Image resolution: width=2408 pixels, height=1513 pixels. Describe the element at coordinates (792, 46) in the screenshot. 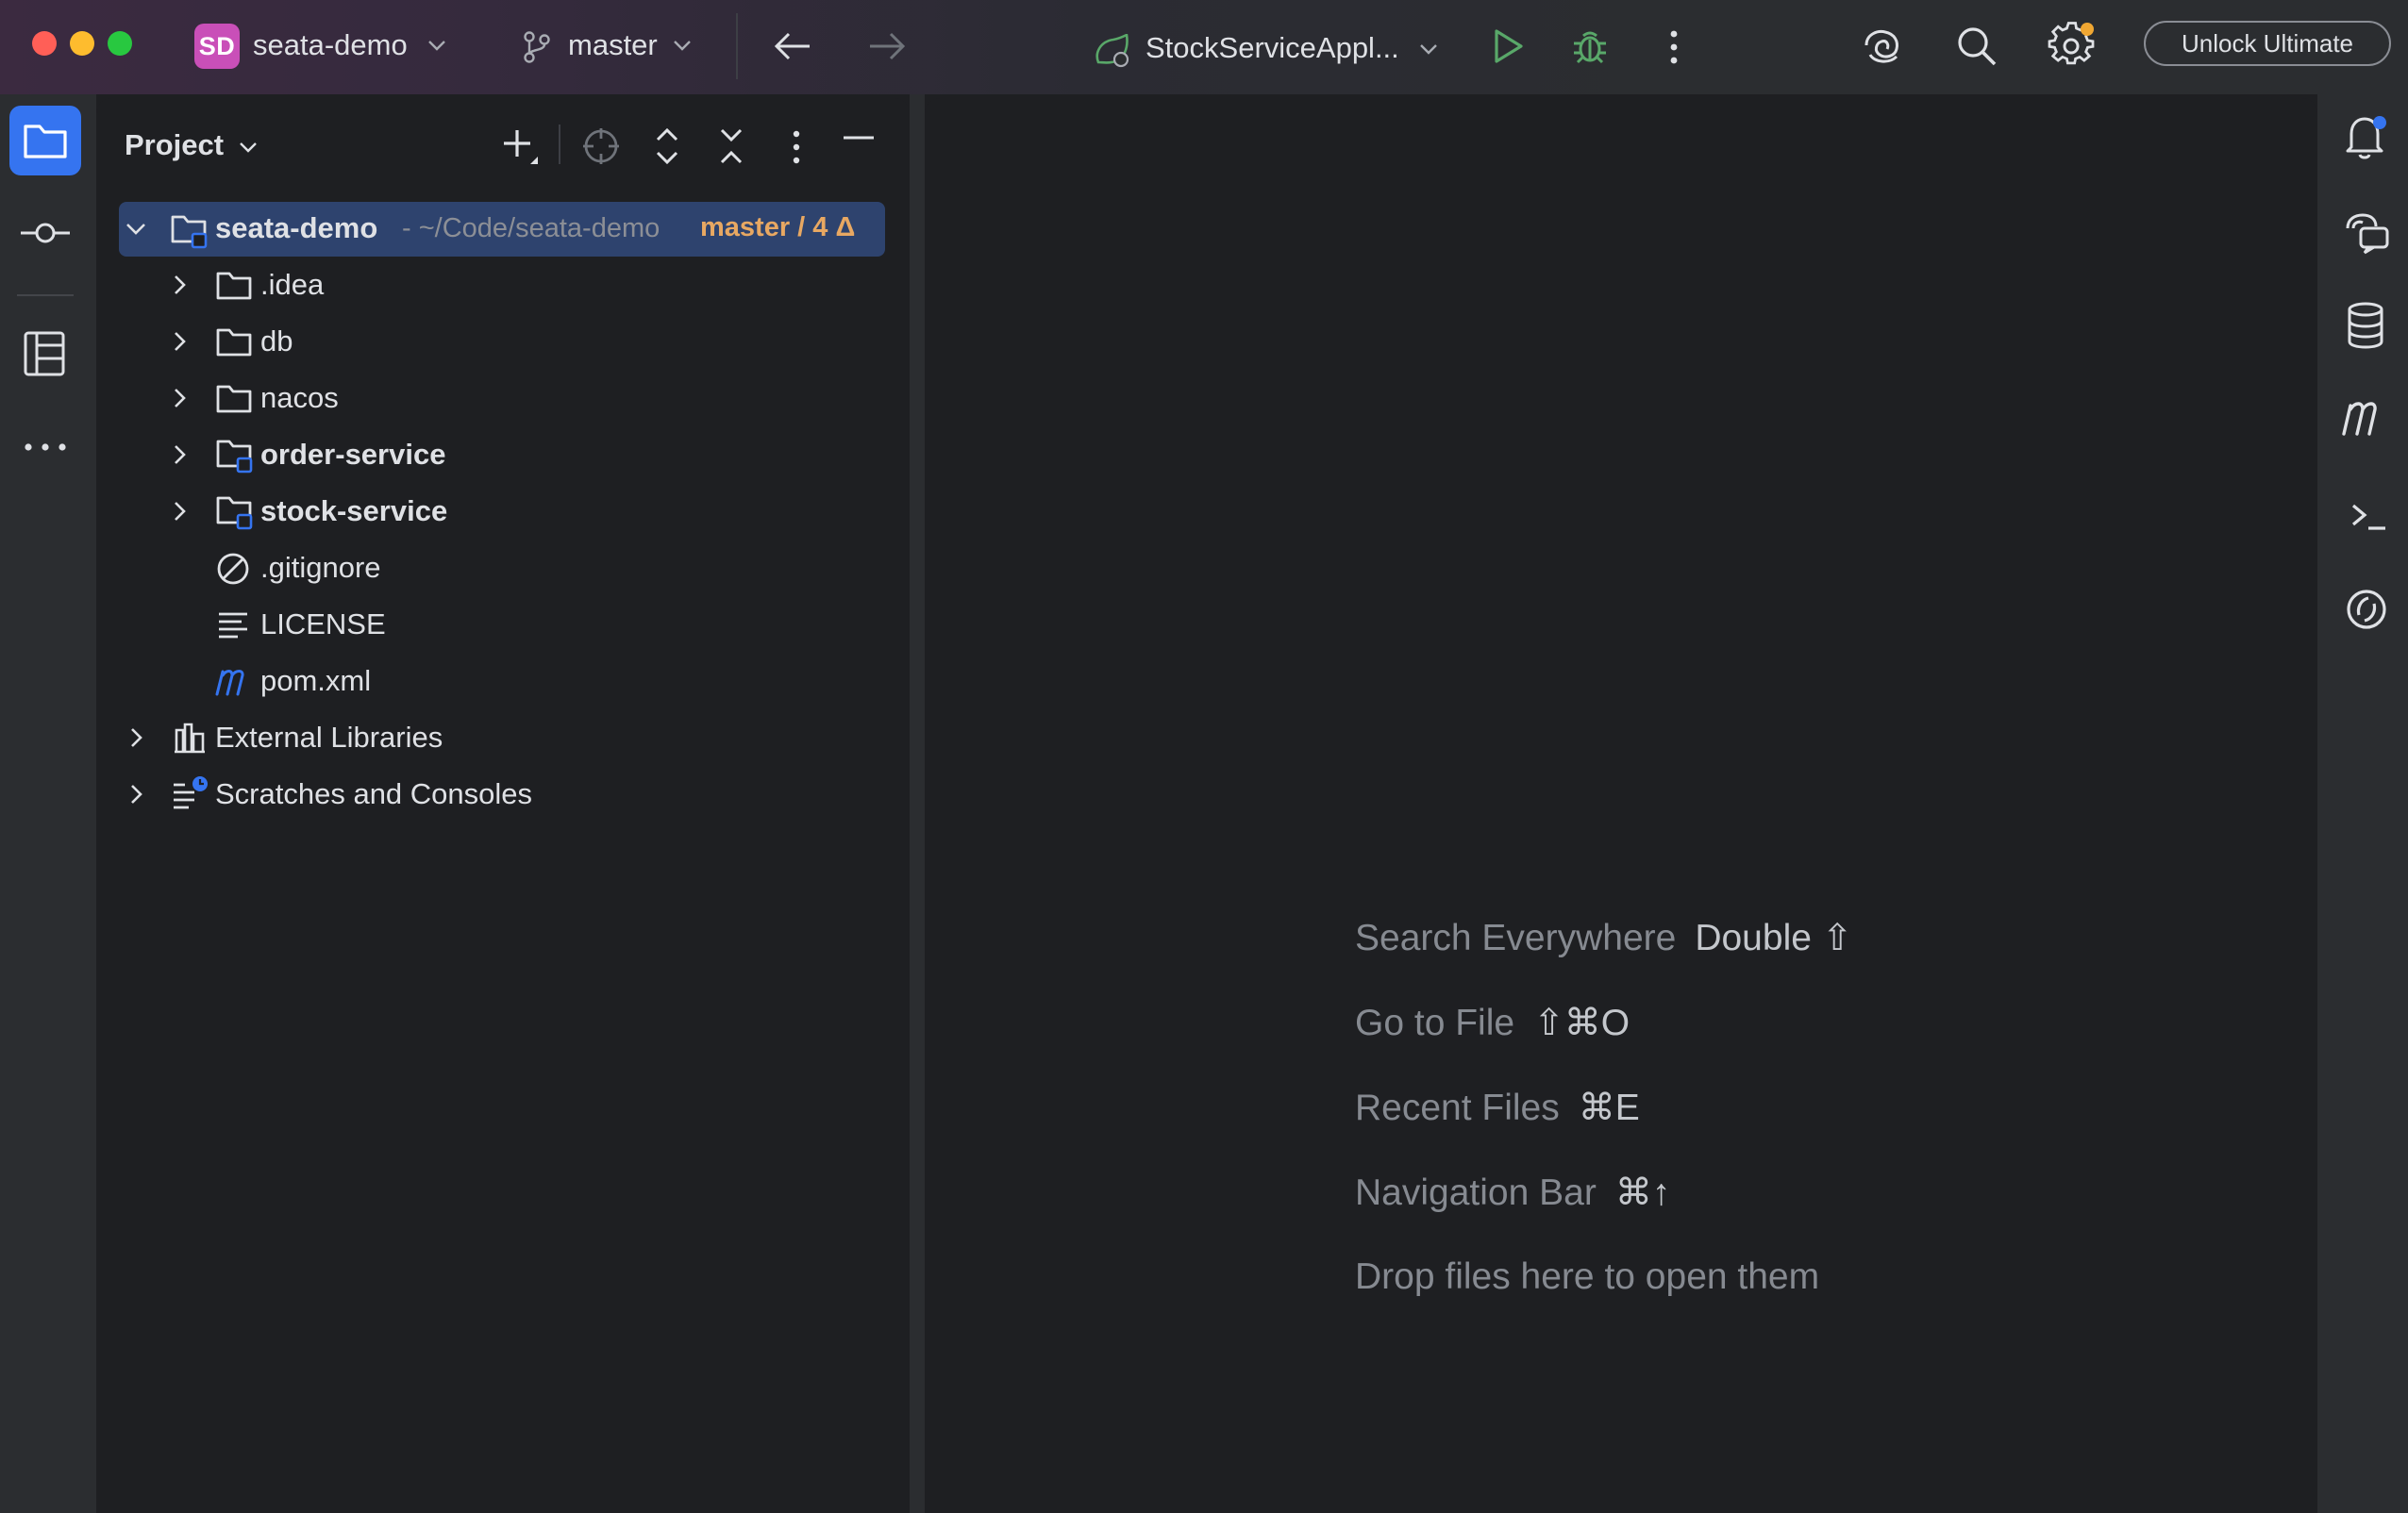

I see `back-arrow-icon` at that location.